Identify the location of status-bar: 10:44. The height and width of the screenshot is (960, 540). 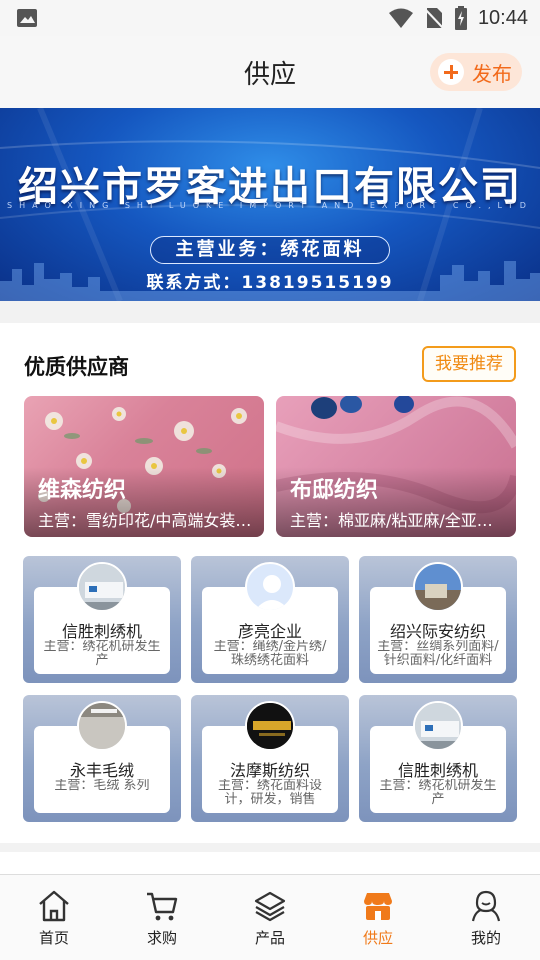
(270, 18).